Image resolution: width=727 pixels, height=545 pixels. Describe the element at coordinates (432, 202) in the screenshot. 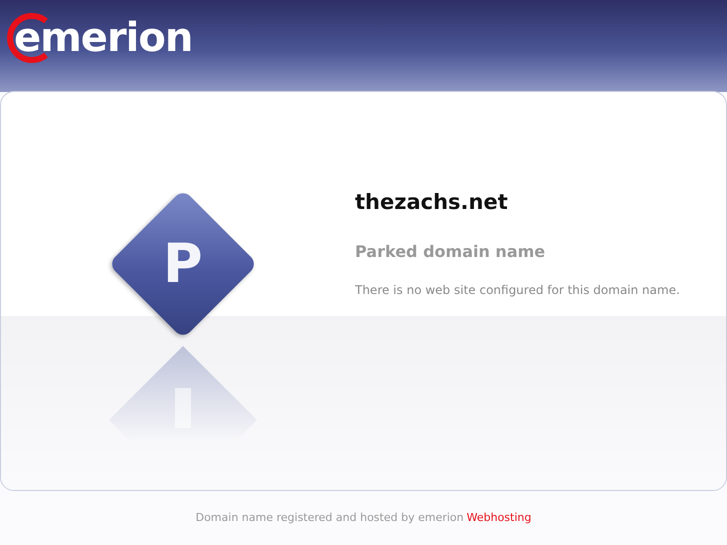

I see `domain-title: thezachs.net` at that location.